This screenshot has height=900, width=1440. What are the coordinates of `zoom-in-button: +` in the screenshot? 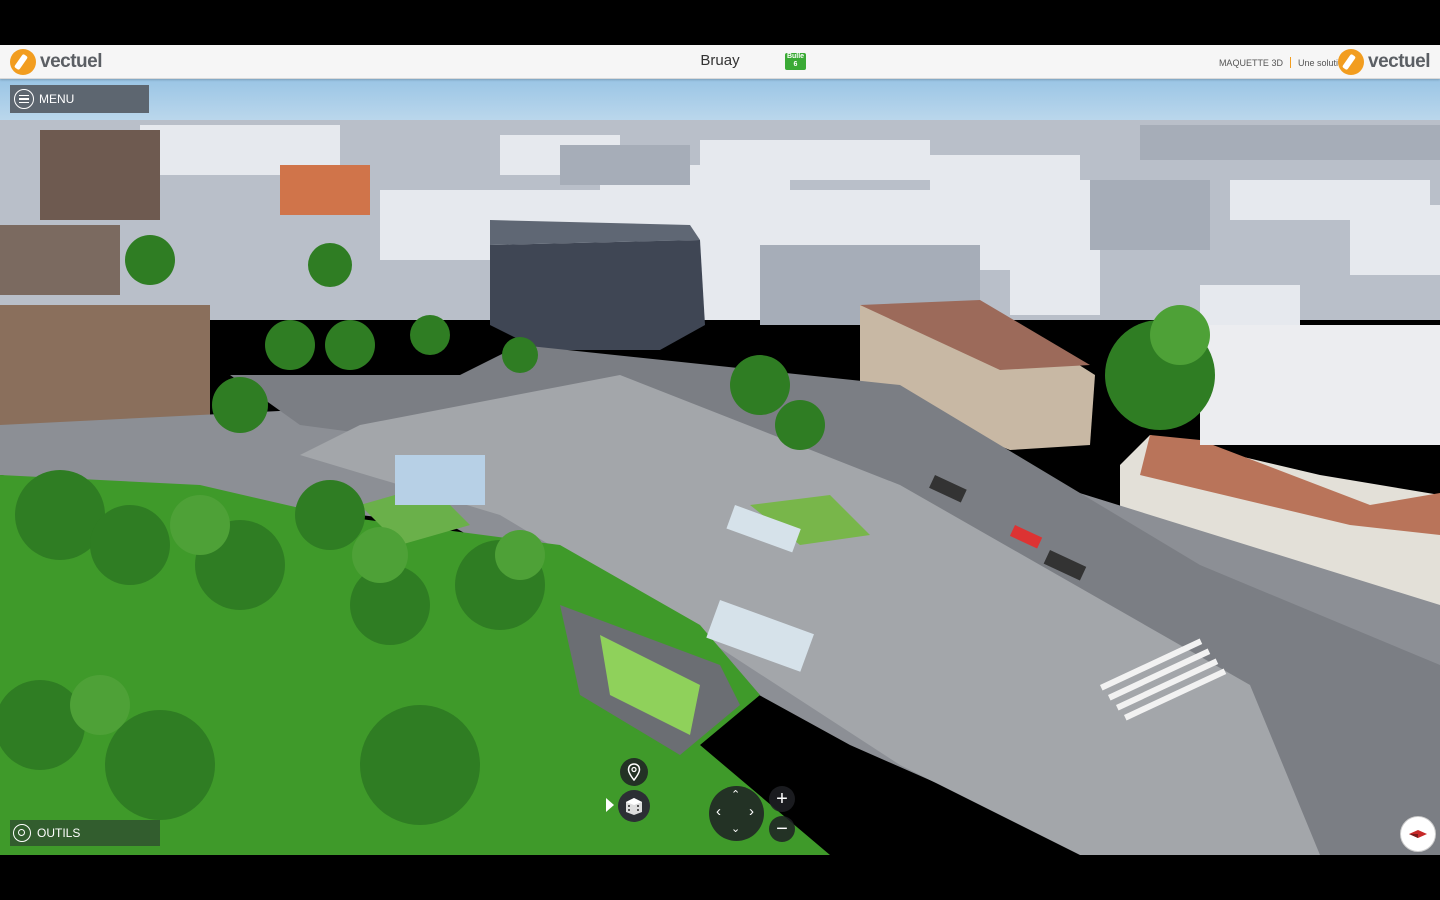 It's located at (782, 799).